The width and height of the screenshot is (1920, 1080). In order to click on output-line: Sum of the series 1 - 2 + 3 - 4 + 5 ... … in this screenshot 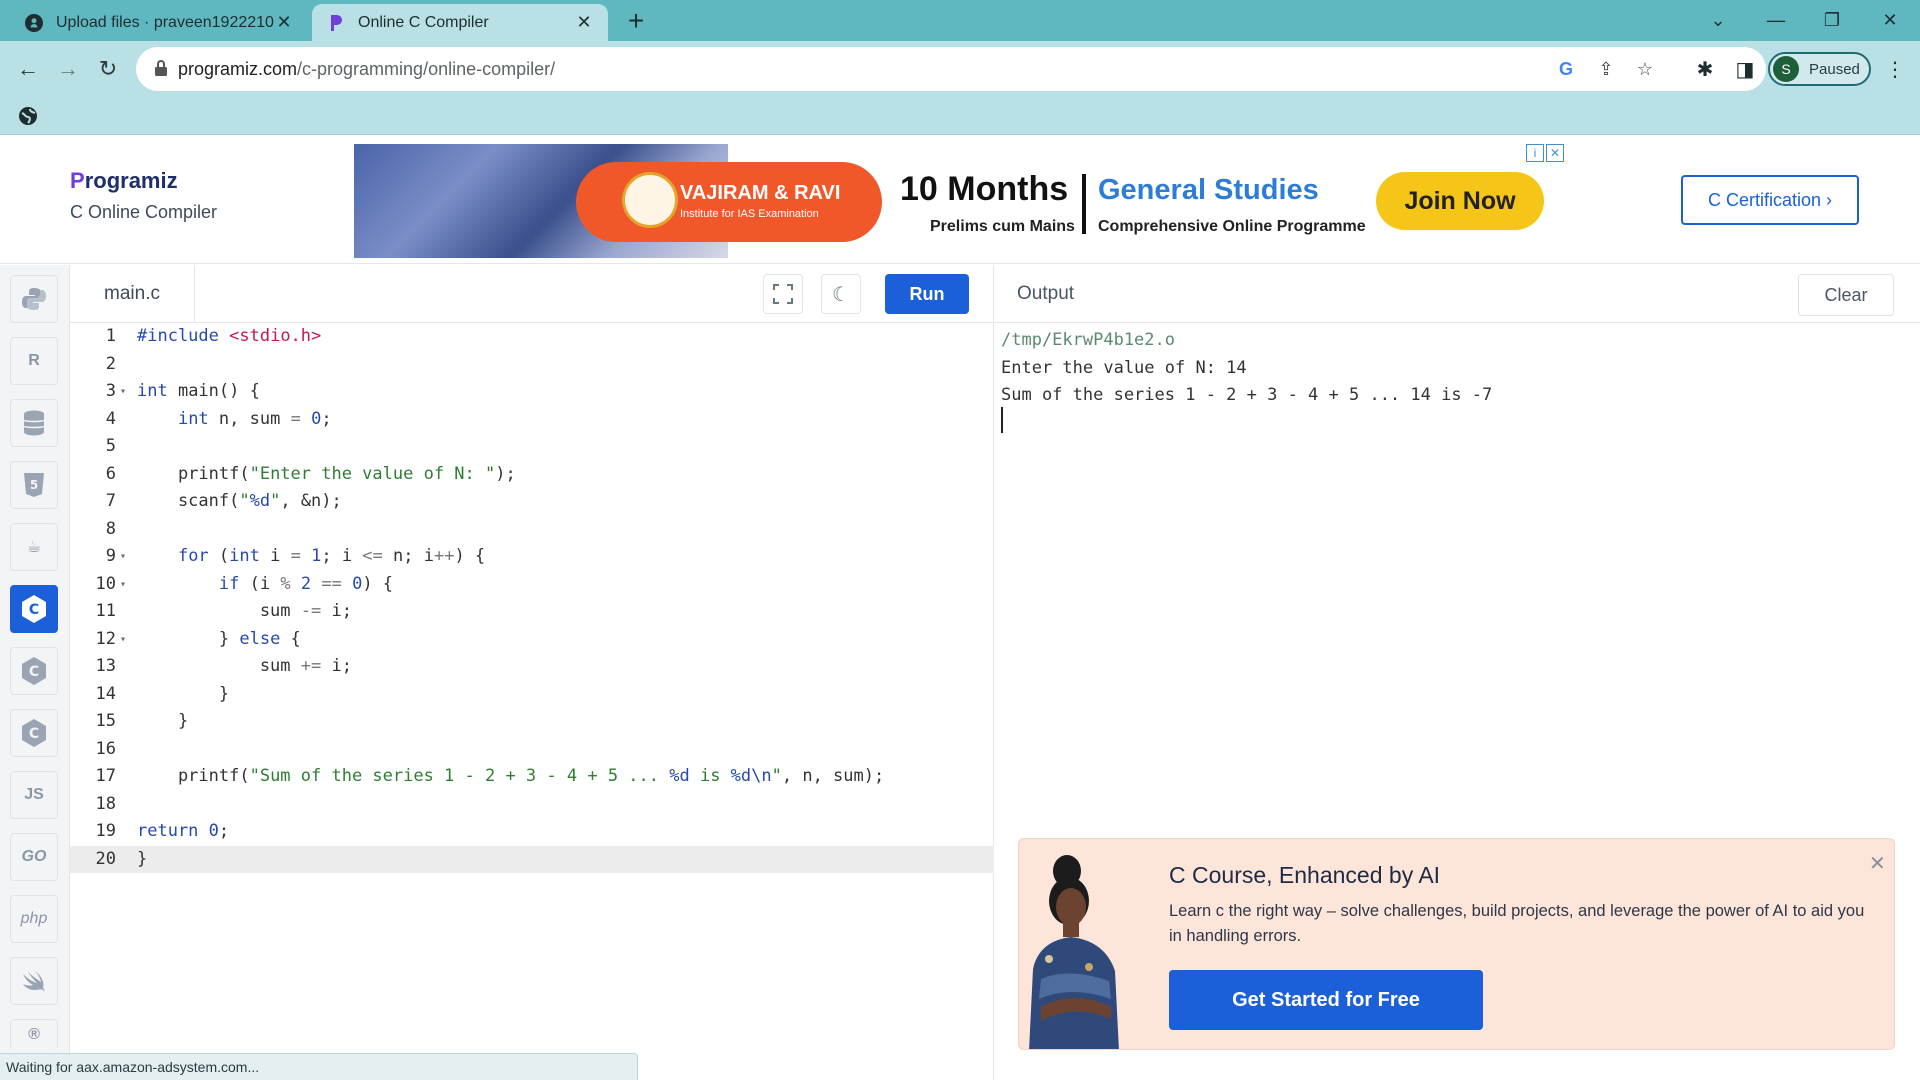, I will do `click(1247, 395)`.